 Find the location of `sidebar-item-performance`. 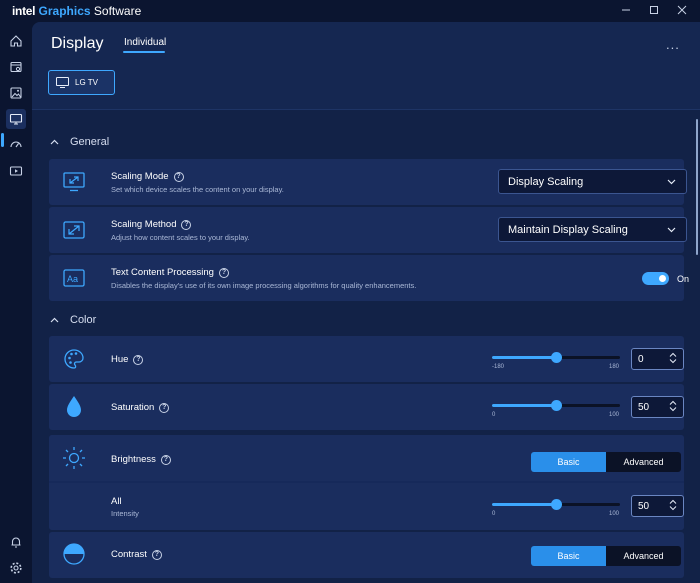

sidebar-item-performance is located at coordinates (16, 145).